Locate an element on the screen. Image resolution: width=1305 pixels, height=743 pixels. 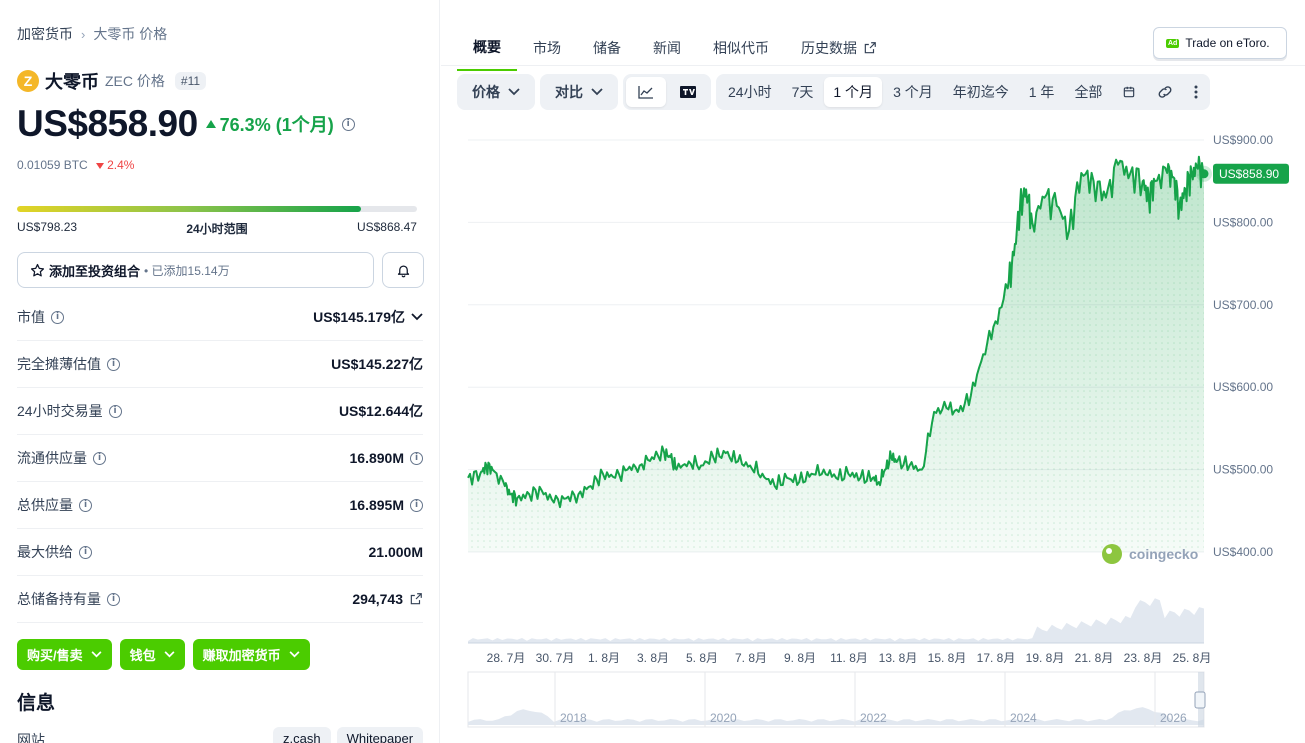
bell-icon is located at coordinates (403, 271).